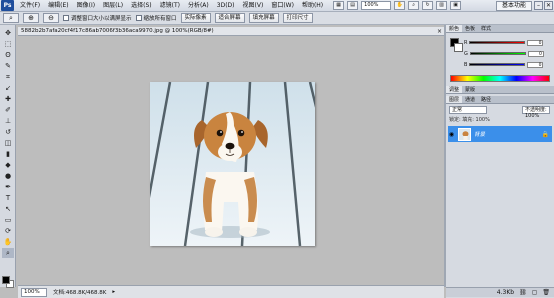 The width and height of the screenshot is (554, 298). I want to click on blur-tool-icon: ◆, so click(8, 165).